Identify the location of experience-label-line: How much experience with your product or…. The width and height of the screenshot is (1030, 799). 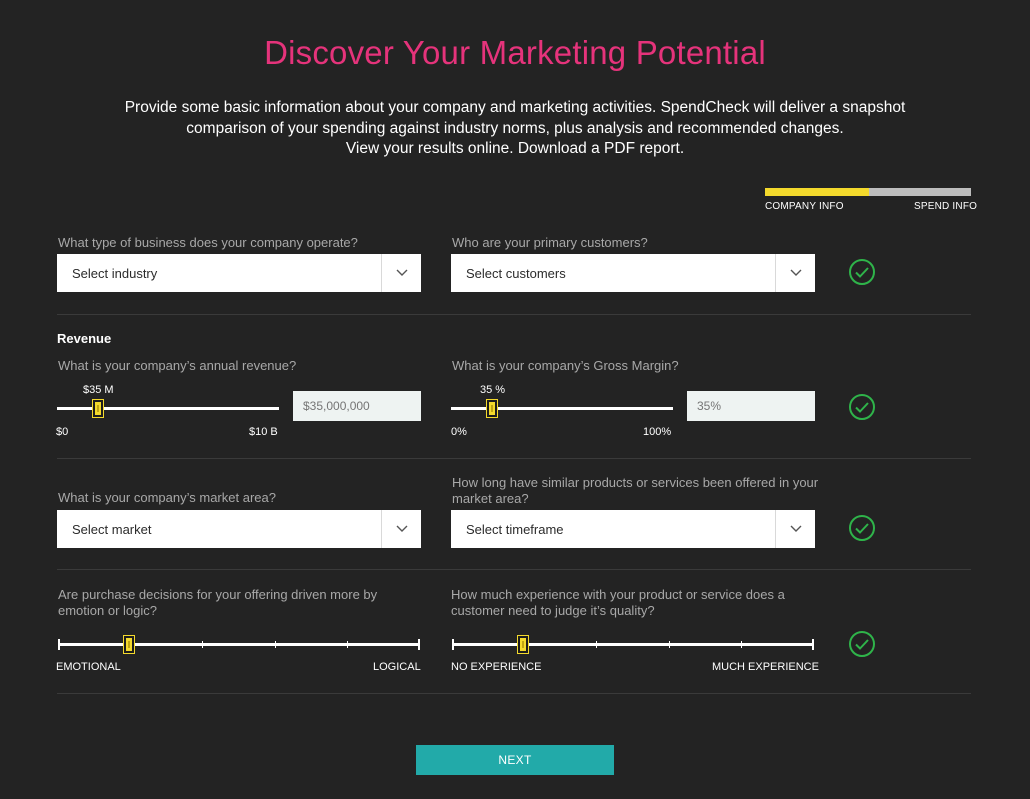
(618, 594).